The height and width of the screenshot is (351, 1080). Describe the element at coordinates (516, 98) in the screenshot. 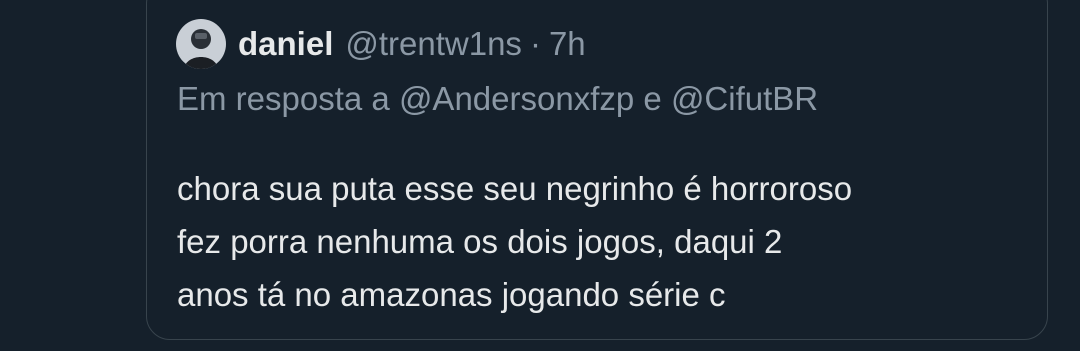

I see `reply-mention-andersonxfzp: @Andersonxfzp` at that location.